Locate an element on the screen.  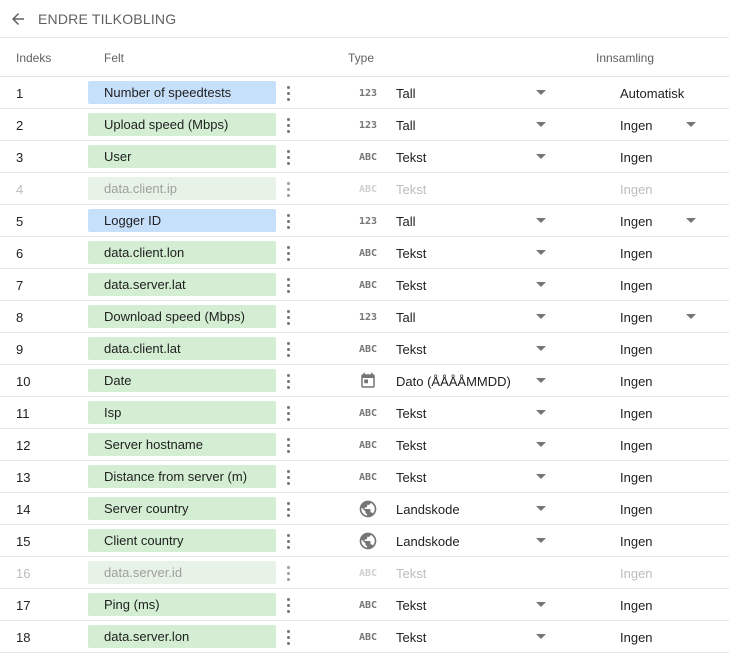
page-title: ENDRE TILKOBLING is located at coordinates (107, 18).